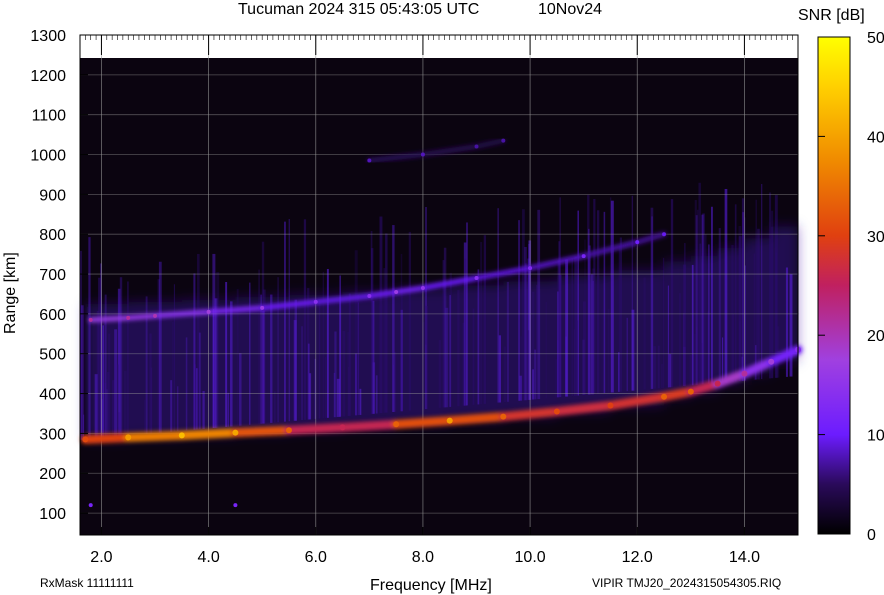 This screenshot has width=884, height=595. What do you see at coordinates (871, 535) in the screenshot?
I see `colorbar-tick-label: 0` at bounding box center [871, 535].